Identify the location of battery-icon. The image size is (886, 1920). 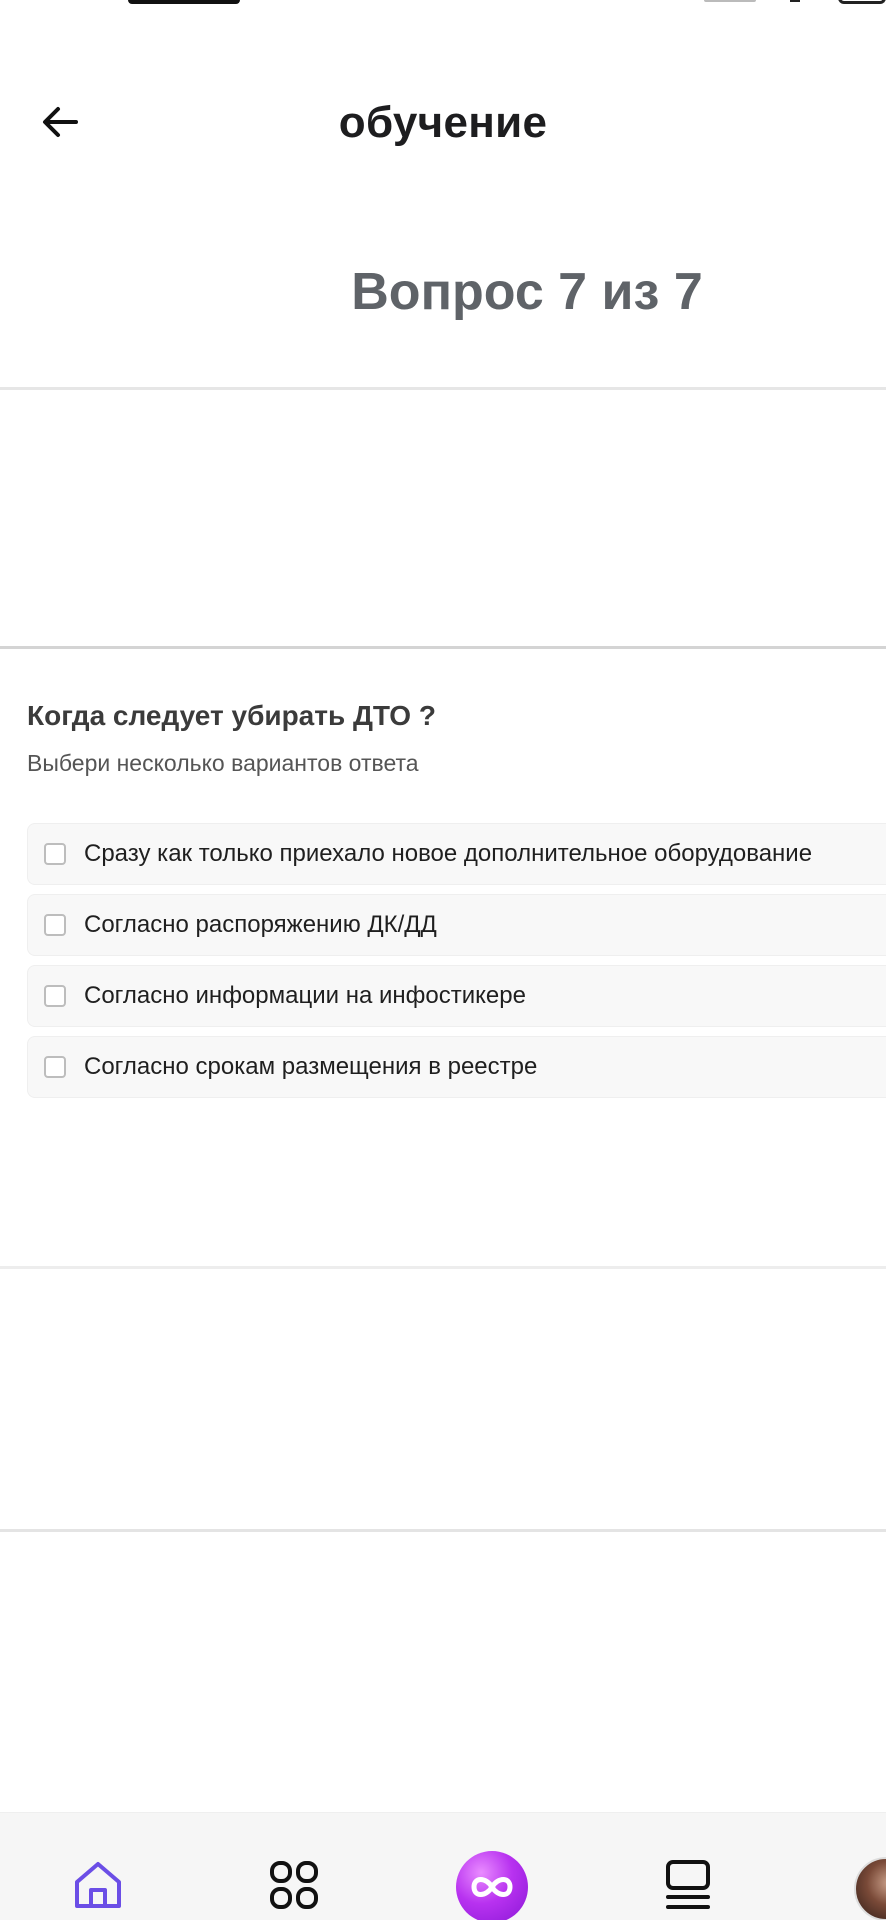
(862, 2).